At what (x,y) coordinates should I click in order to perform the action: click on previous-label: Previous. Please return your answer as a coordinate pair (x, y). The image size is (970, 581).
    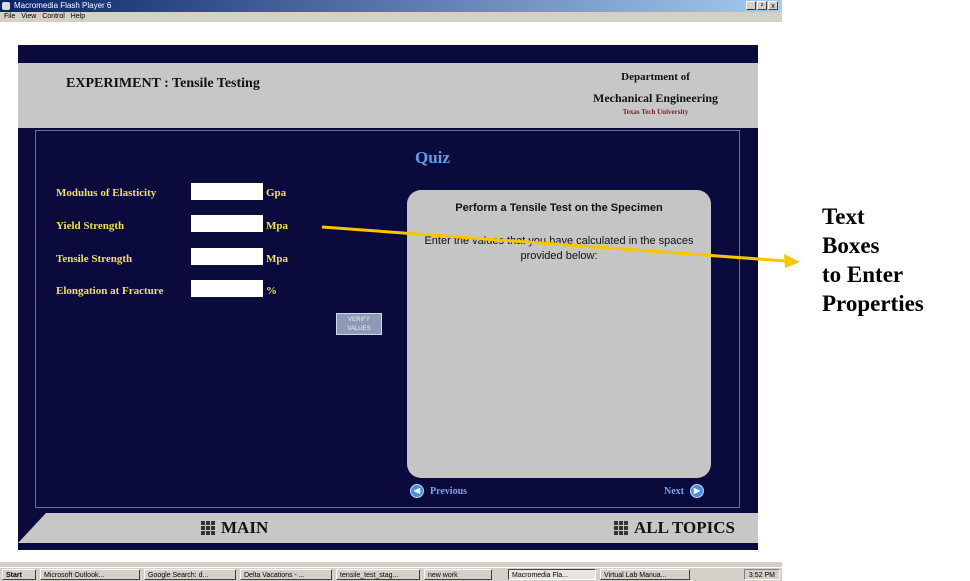
    Looking at the image, I should click on (449, 491).